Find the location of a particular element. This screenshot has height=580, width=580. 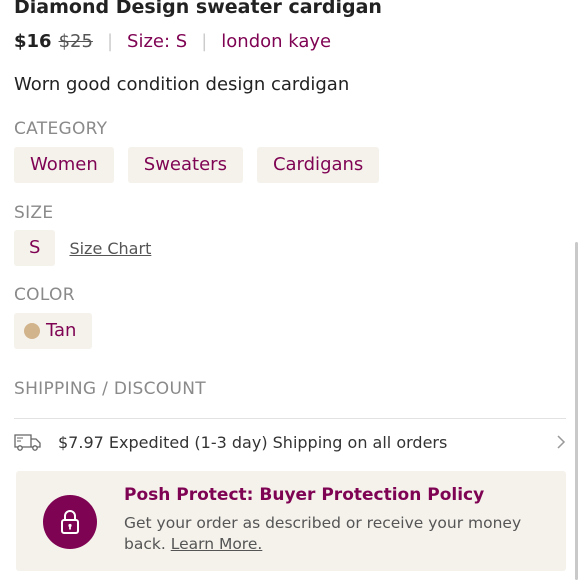

brand-link: london kaye is located at coordinates (276, 41).